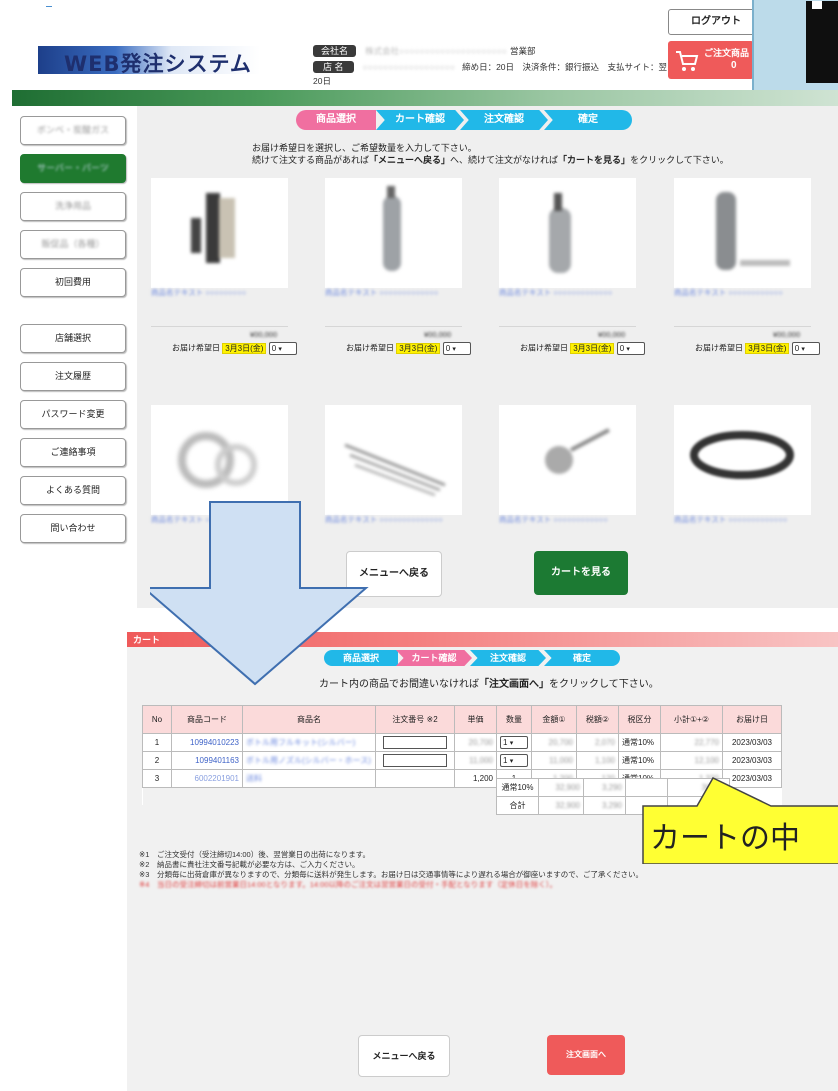 The width and height of the screenshot is (838, 1091). I want to click on product-photo-hose, so click(742, 455).